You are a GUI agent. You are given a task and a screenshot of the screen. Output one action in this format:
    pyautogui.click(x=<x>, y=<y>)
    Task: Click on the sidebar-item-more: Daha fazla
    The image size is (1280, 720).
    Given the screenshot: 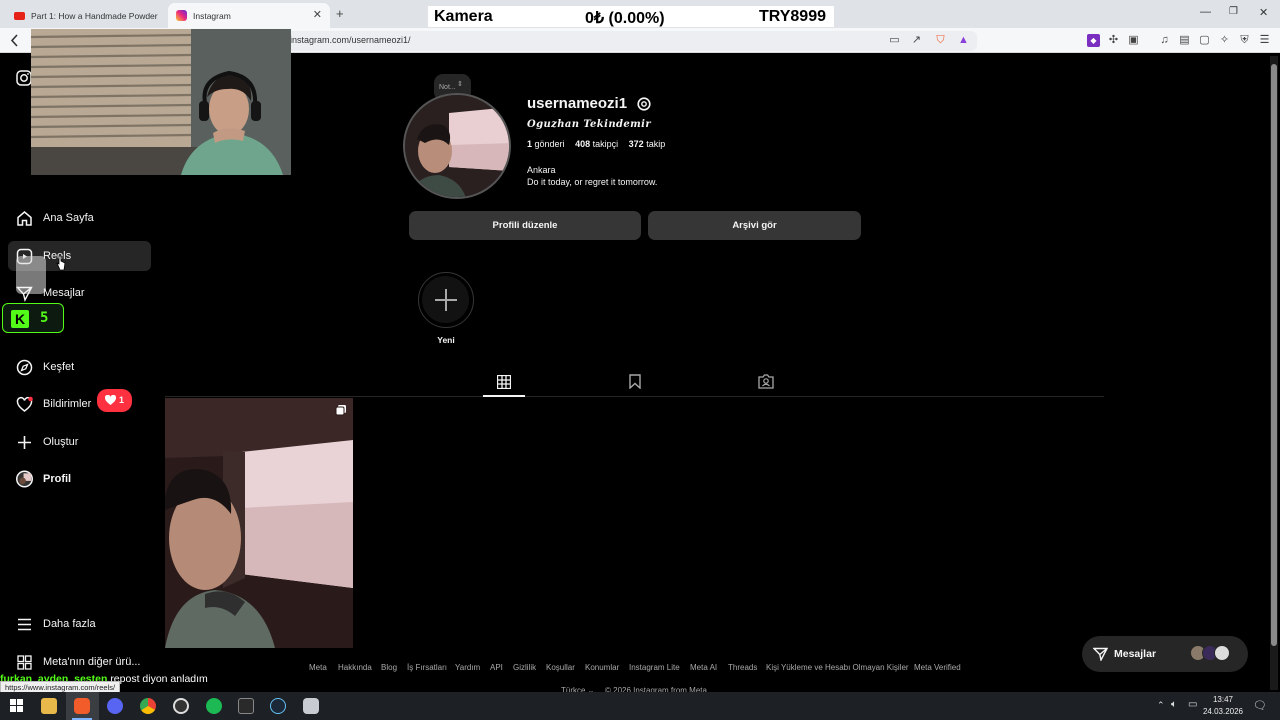 What is the action you would take?
    pyautogui.click(x=79, y=624)
    